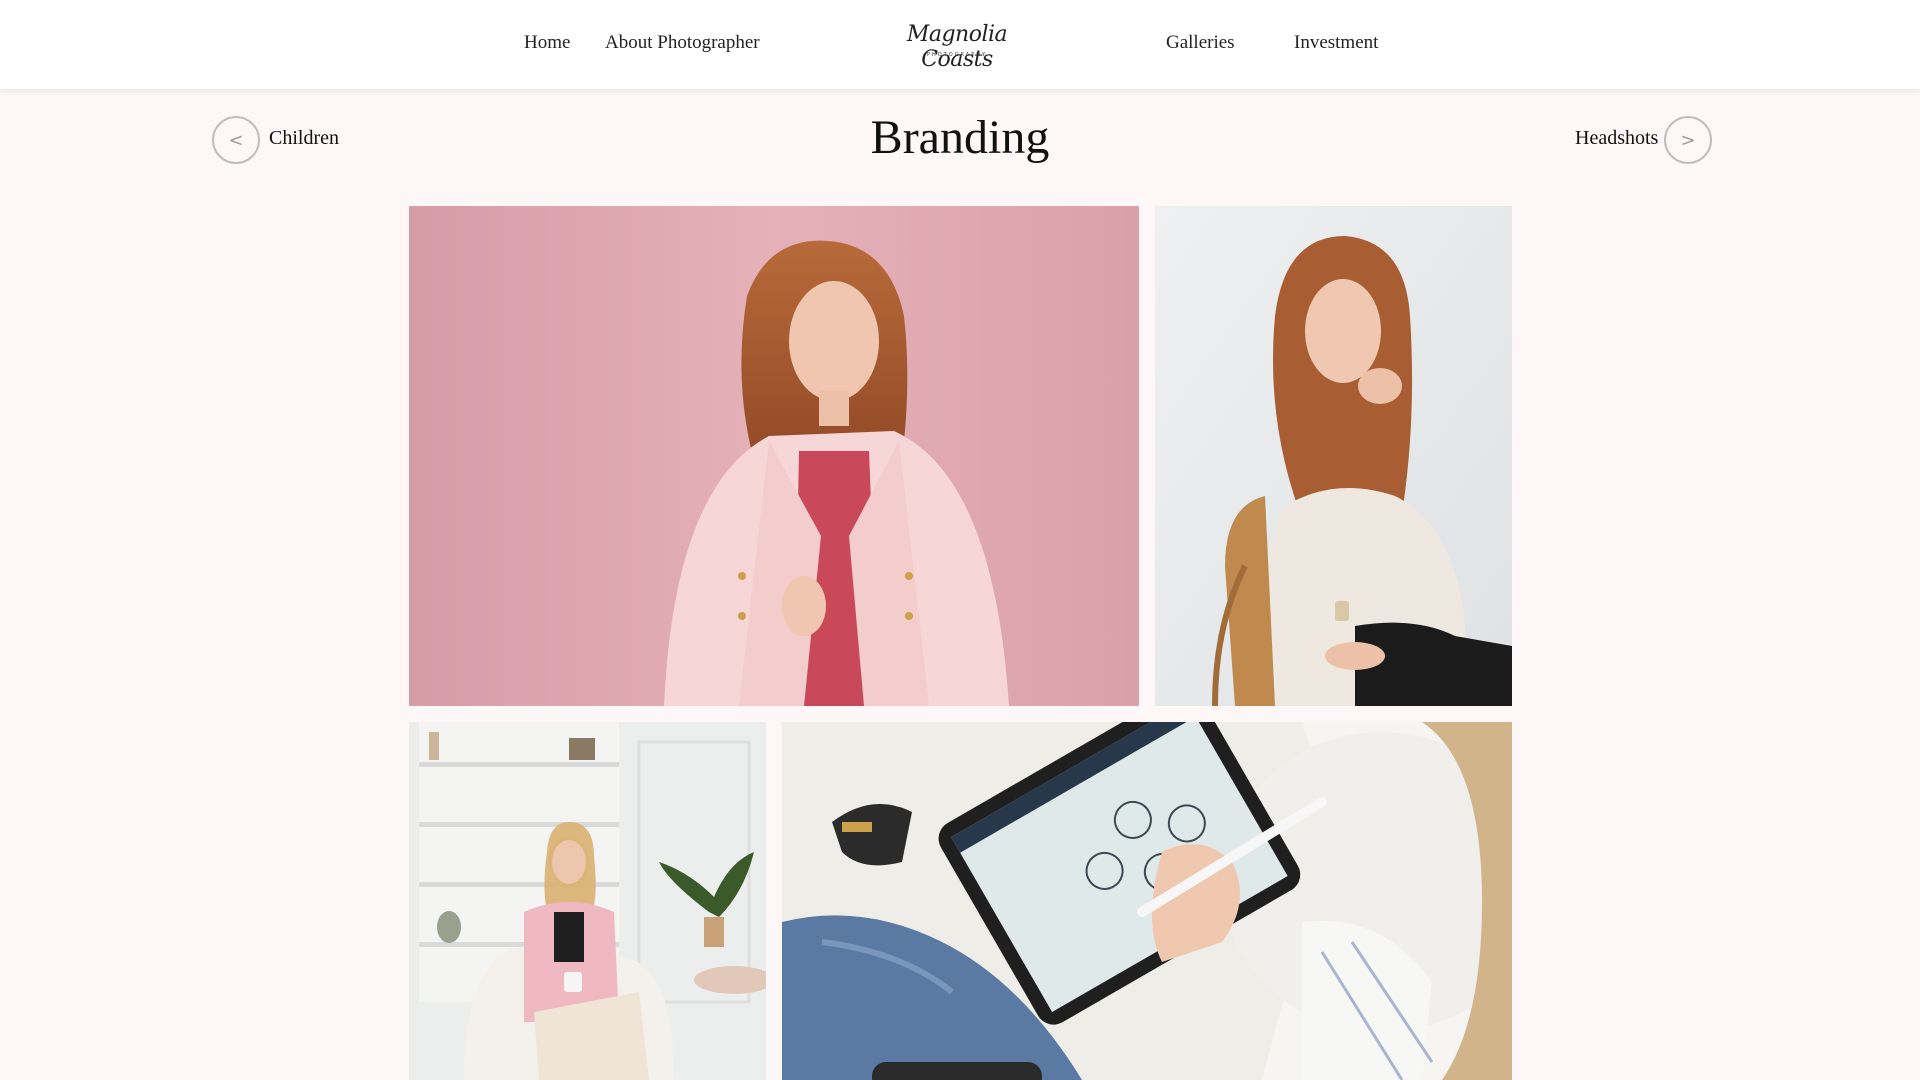 The height and width of the screenshot is (1080, 1920). I want to click on nav-investment-link: Investment, so click(1336, 43).